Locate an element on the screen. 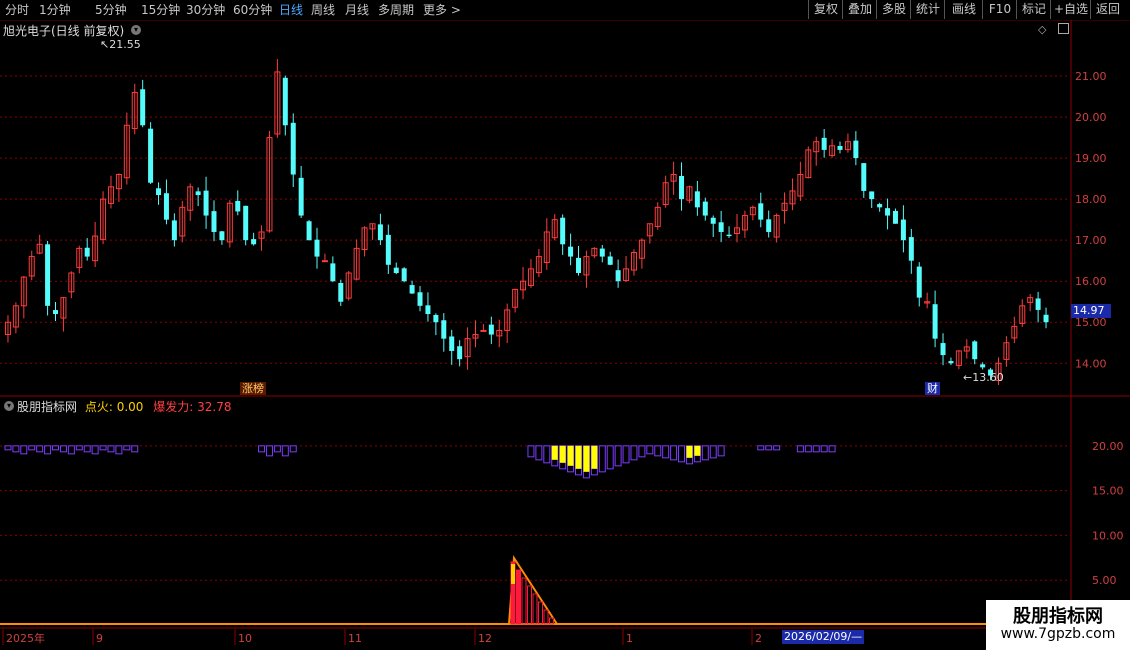 The height and width of the screenshot is (650, 1130). diamond-icon: ◇ is located at coordinates (1042, 29).